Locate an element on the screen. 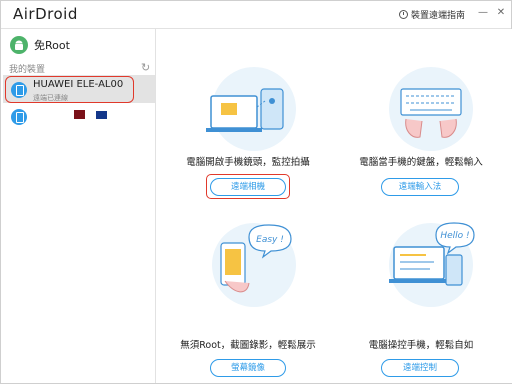 Image resolution: width=512 pixels, height=384 pixels. mirror-illustration: Easy ! is located at coordinates (254, 265).